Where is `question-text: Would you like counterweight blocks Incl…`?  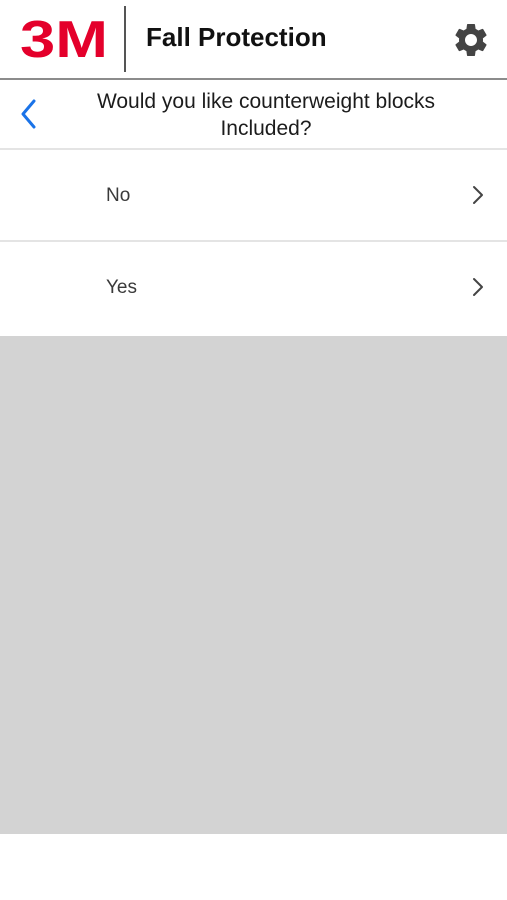
question-text: Would you like counterweight blocks Incl… is located at coordinates (266, 115).